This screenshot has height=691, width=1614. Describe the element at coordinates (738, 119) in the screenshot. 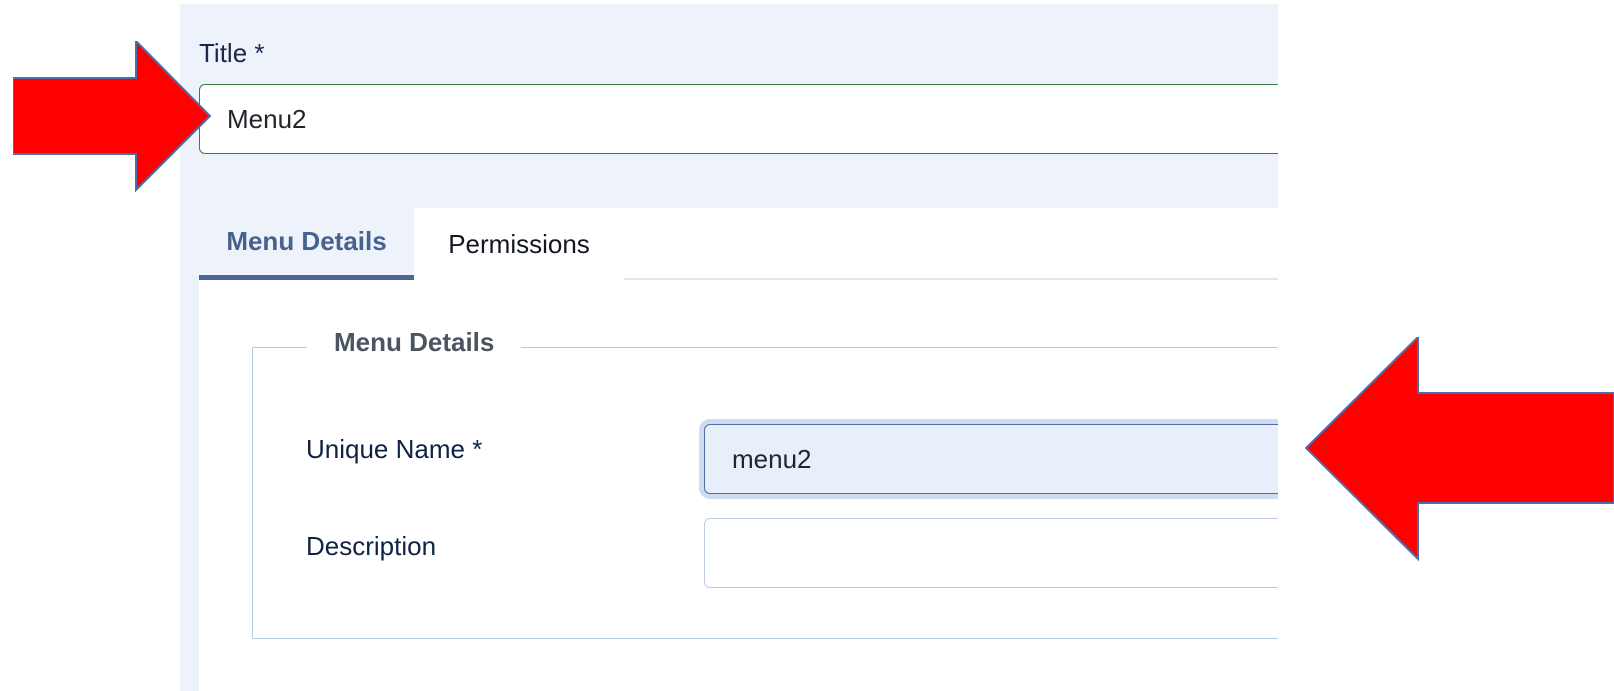

I see `title-input` at that location.